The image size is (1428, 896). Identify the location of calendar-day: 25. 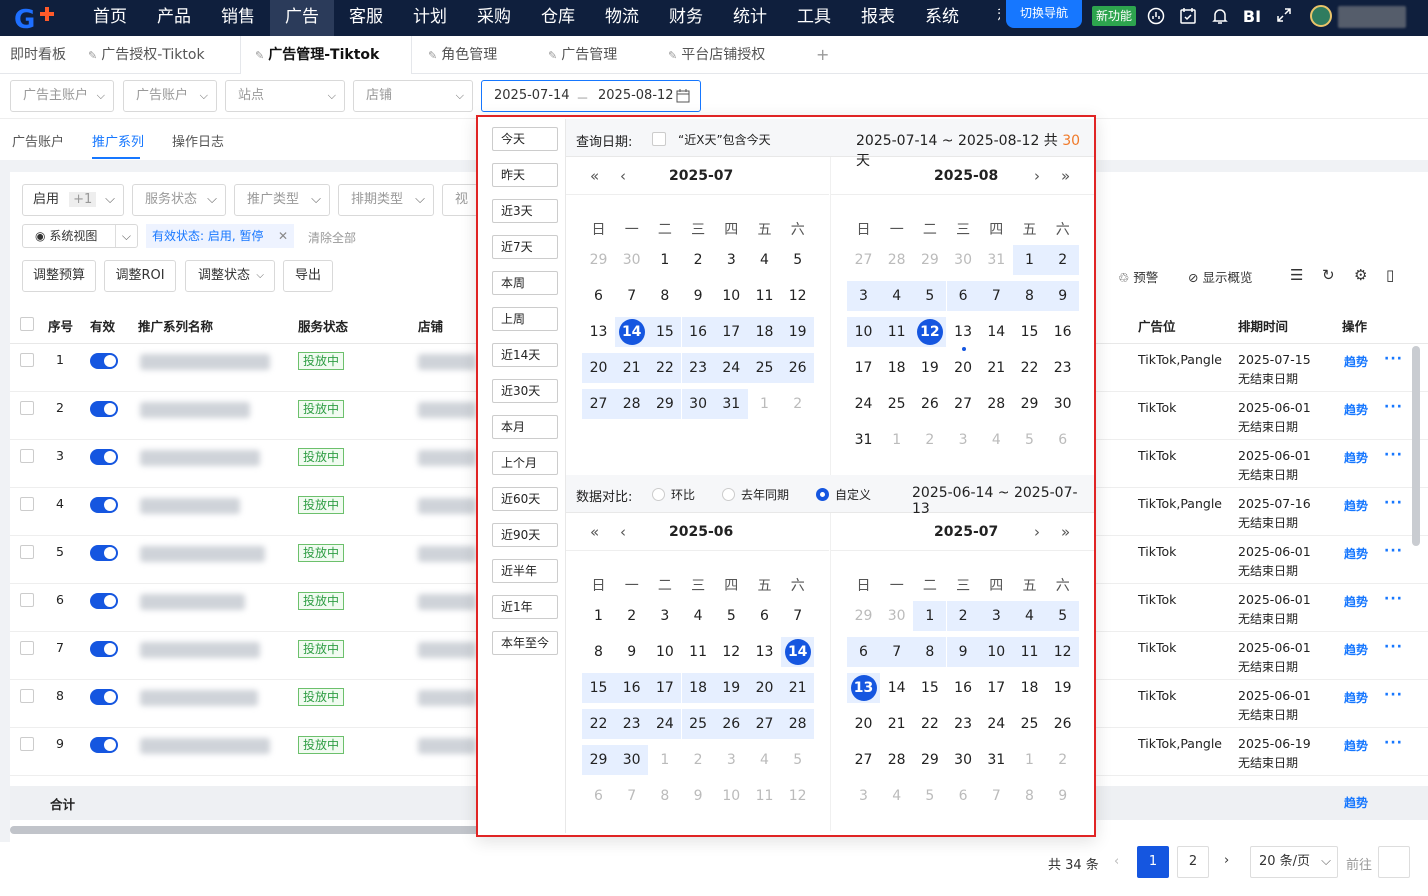
(1029, 724).